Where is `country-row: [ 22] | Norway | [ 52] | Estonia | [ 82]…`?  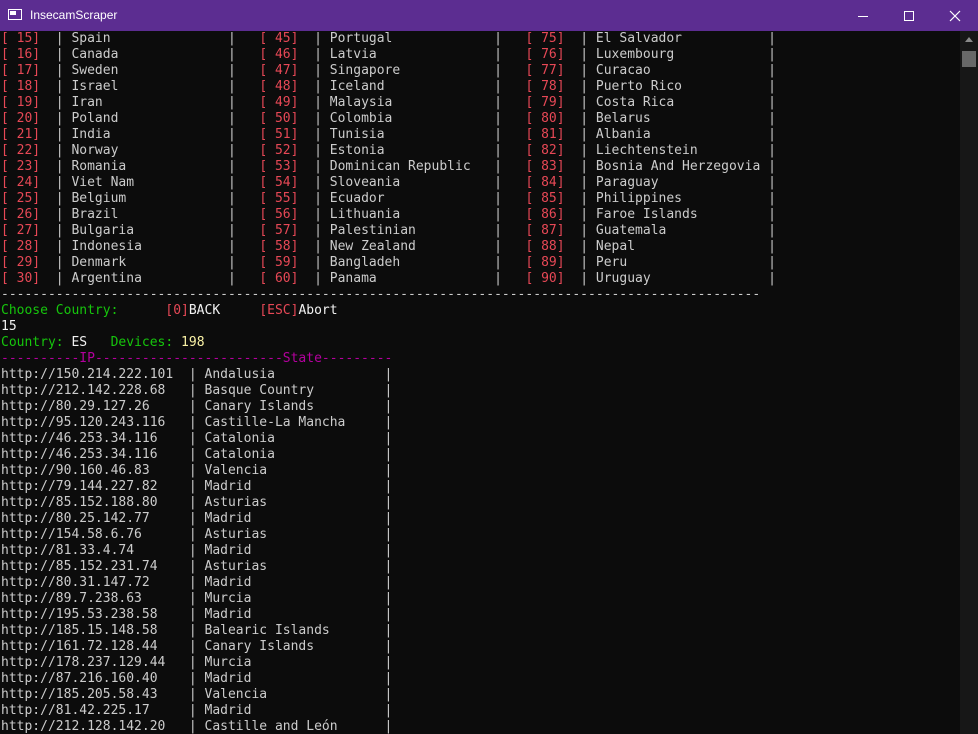
country-row: [ 22] | Norway | [ 52] | Estonia | [ 82]… is located at coordinates (400, 151).